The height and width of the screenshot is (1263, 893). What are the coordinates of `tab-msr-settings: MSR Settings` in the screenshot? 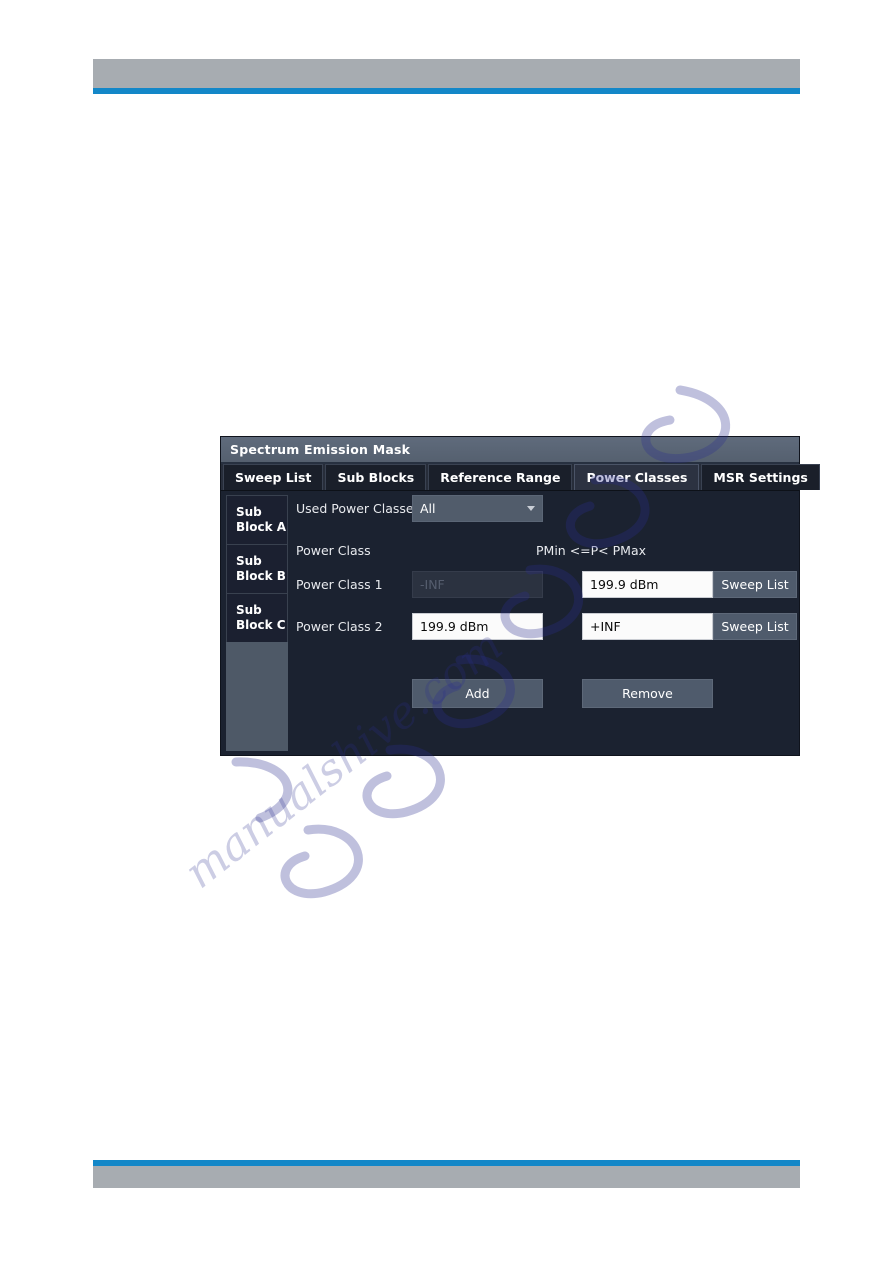 It's located at (760, 477).